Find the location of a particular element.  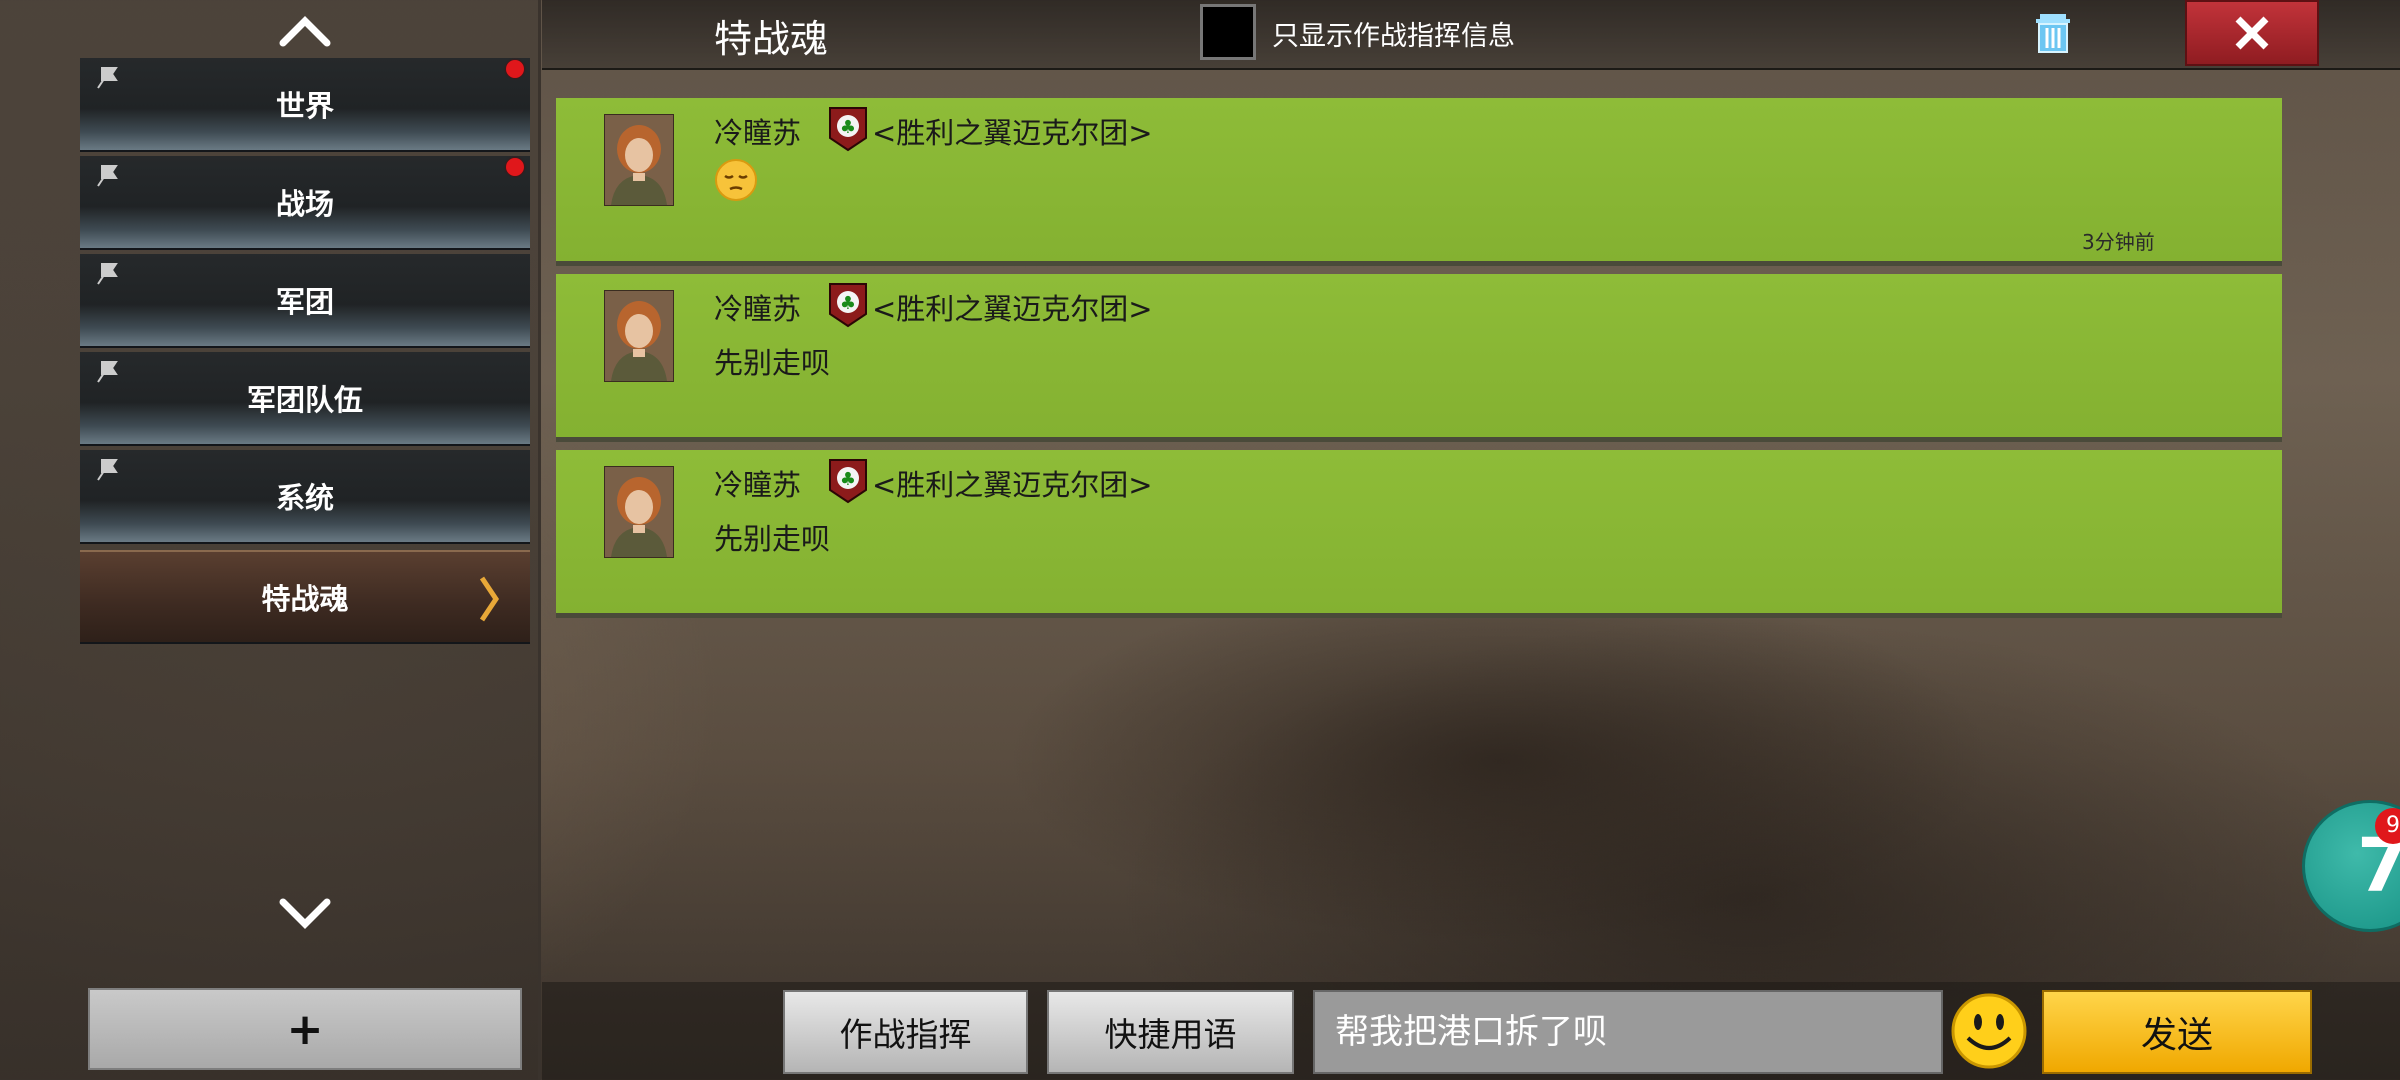

command-only-checkbox is located at coordinates (1228, 32).